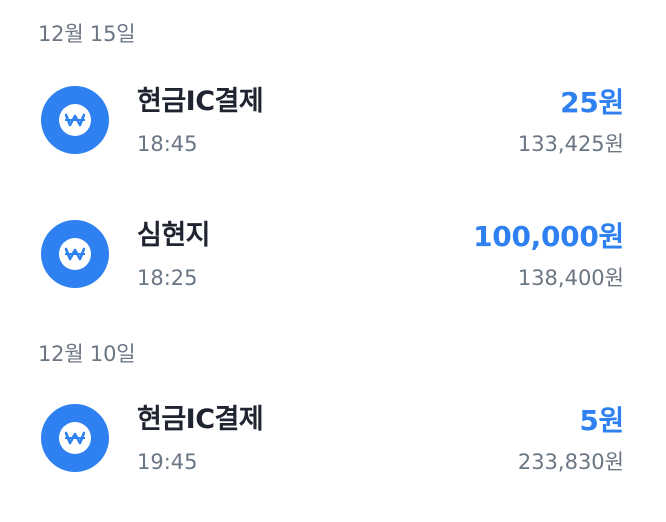  What do you see at coordinates (167, 278) in the screenshot?
I see `transaction-time: 18:25` at bounding box center [167, 278].